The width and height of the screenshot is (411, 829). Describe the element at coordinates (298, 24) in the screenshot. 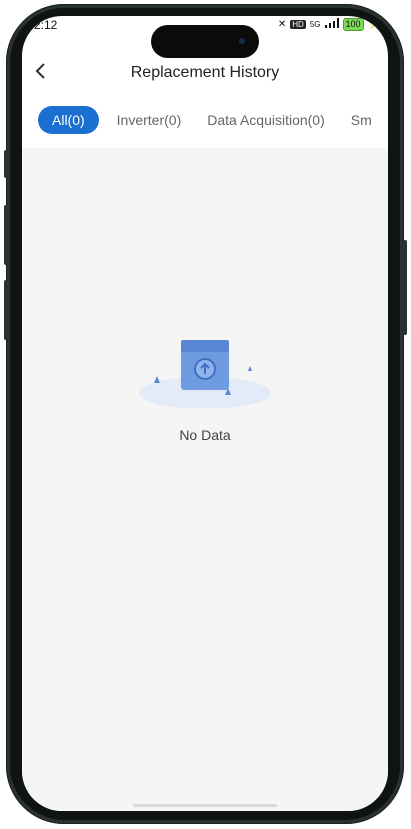

I see `hd-icon: HD` at that location.